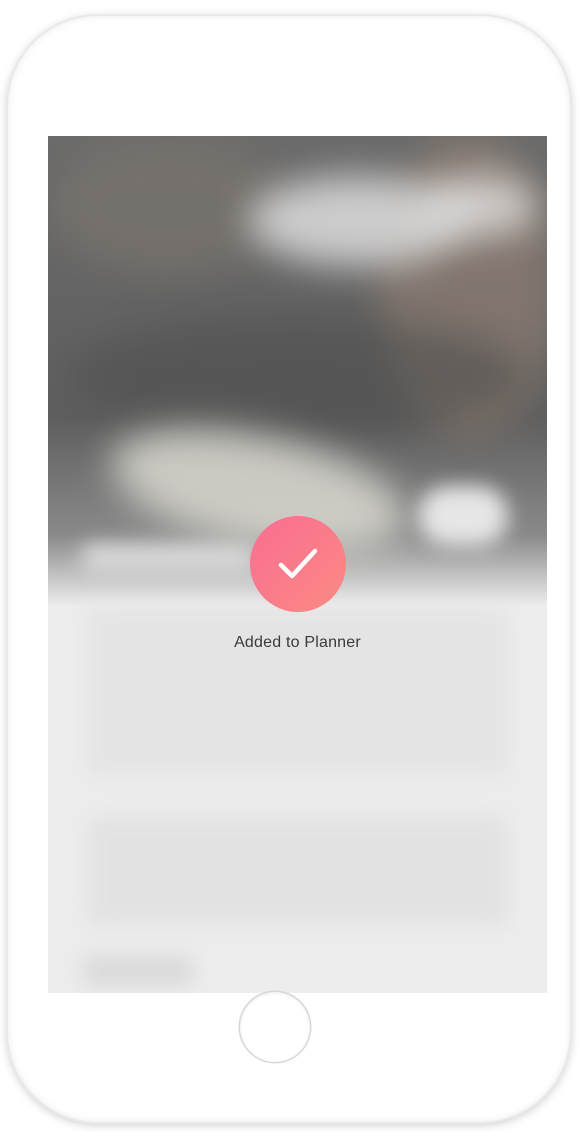  Describe the element at coordinates (297, 642) in the screenshot. I see `toast-message: Added to Planner` at that location.